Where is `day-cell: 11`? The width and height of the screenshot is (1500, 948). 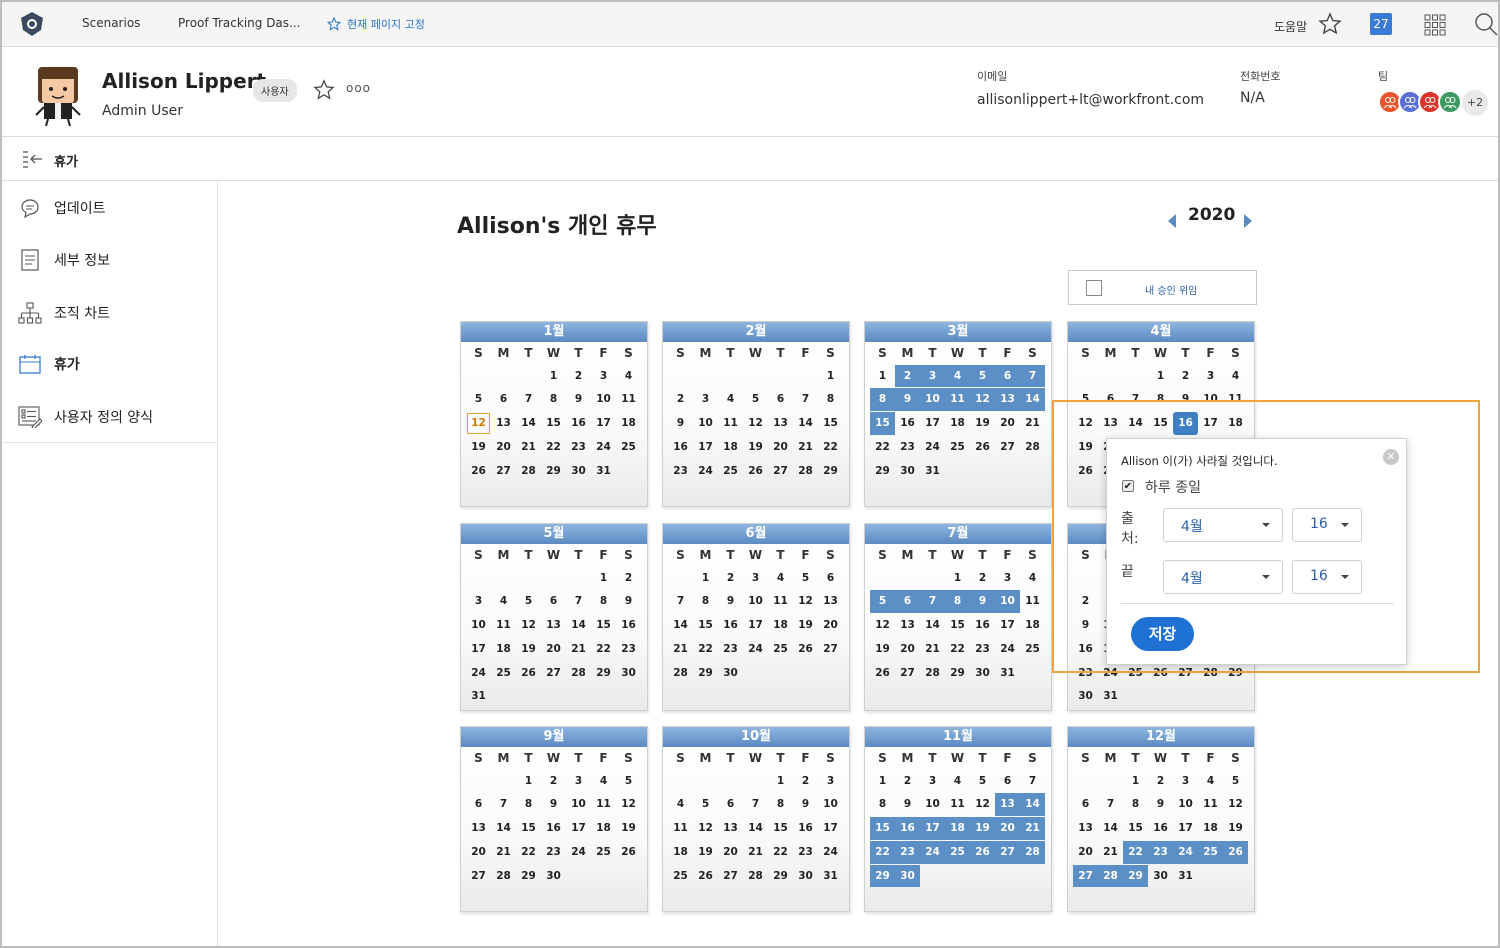 day-cell: 11 is located at coordinates (1032, 601).